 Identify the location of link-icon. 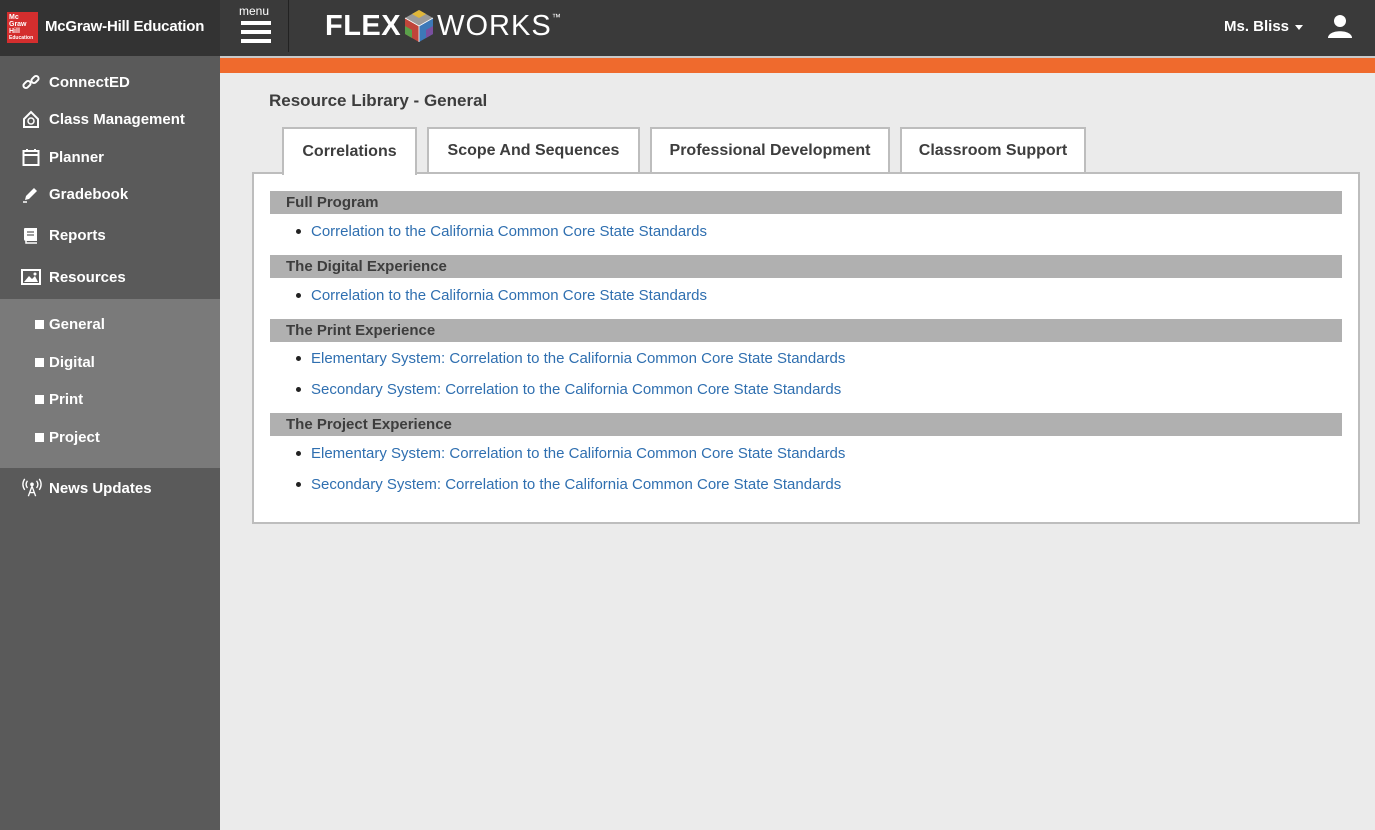
(31, 82).